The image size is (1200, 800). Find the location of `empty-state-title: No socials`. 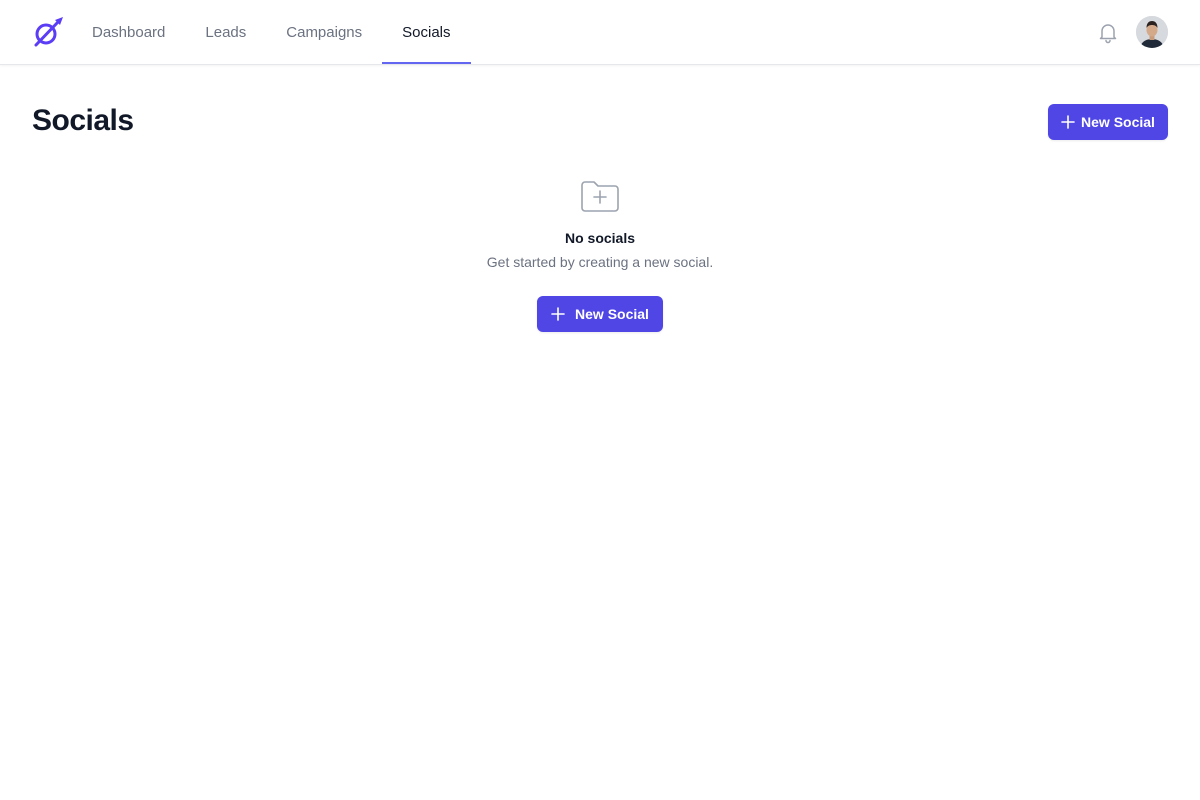

empty-state-title: No socials is located at coordinates (600, 238).